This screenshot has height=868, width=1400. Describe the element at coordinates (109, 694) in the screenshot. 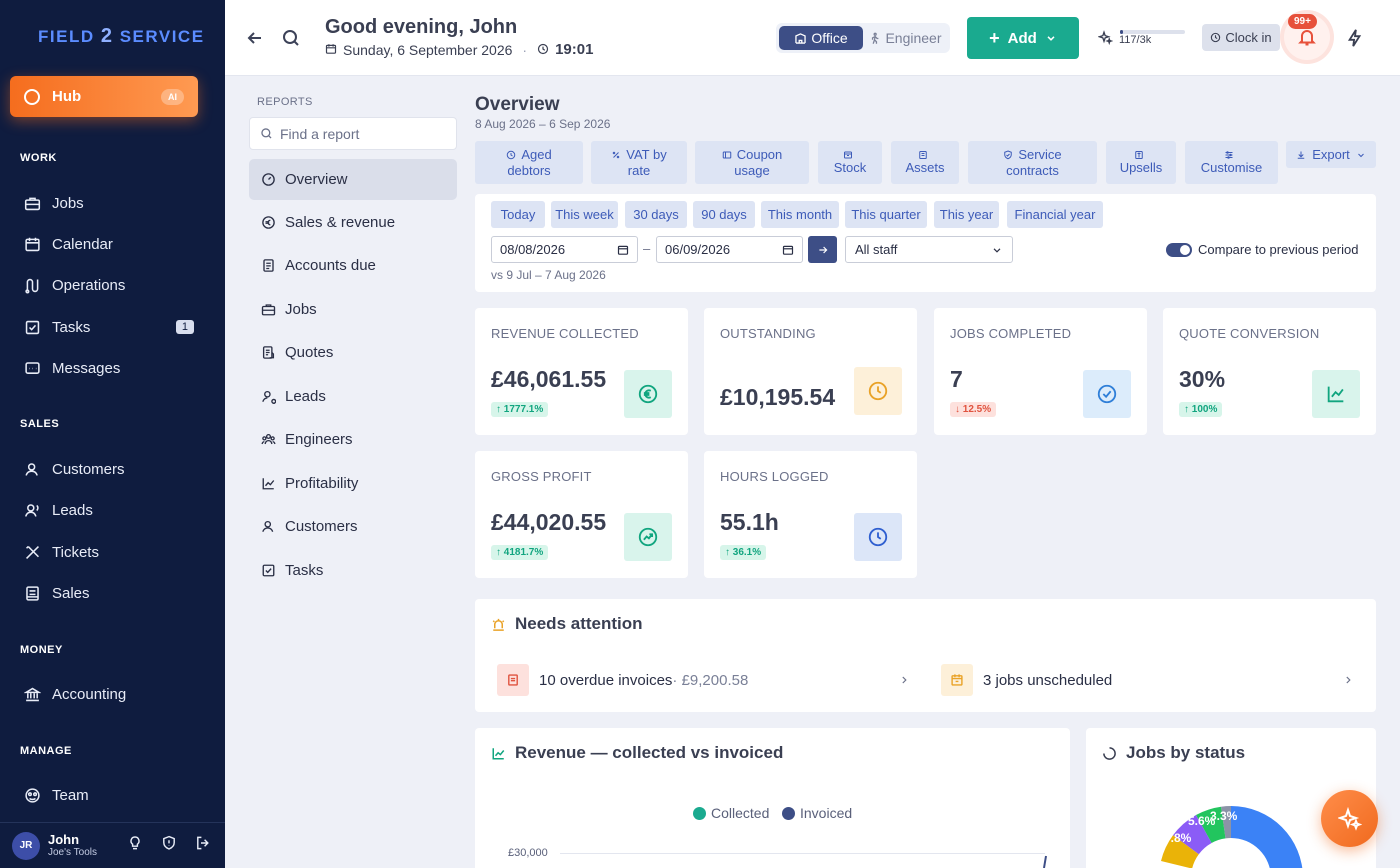

I see `sidebar-item-accounting: Accounting` at that location.